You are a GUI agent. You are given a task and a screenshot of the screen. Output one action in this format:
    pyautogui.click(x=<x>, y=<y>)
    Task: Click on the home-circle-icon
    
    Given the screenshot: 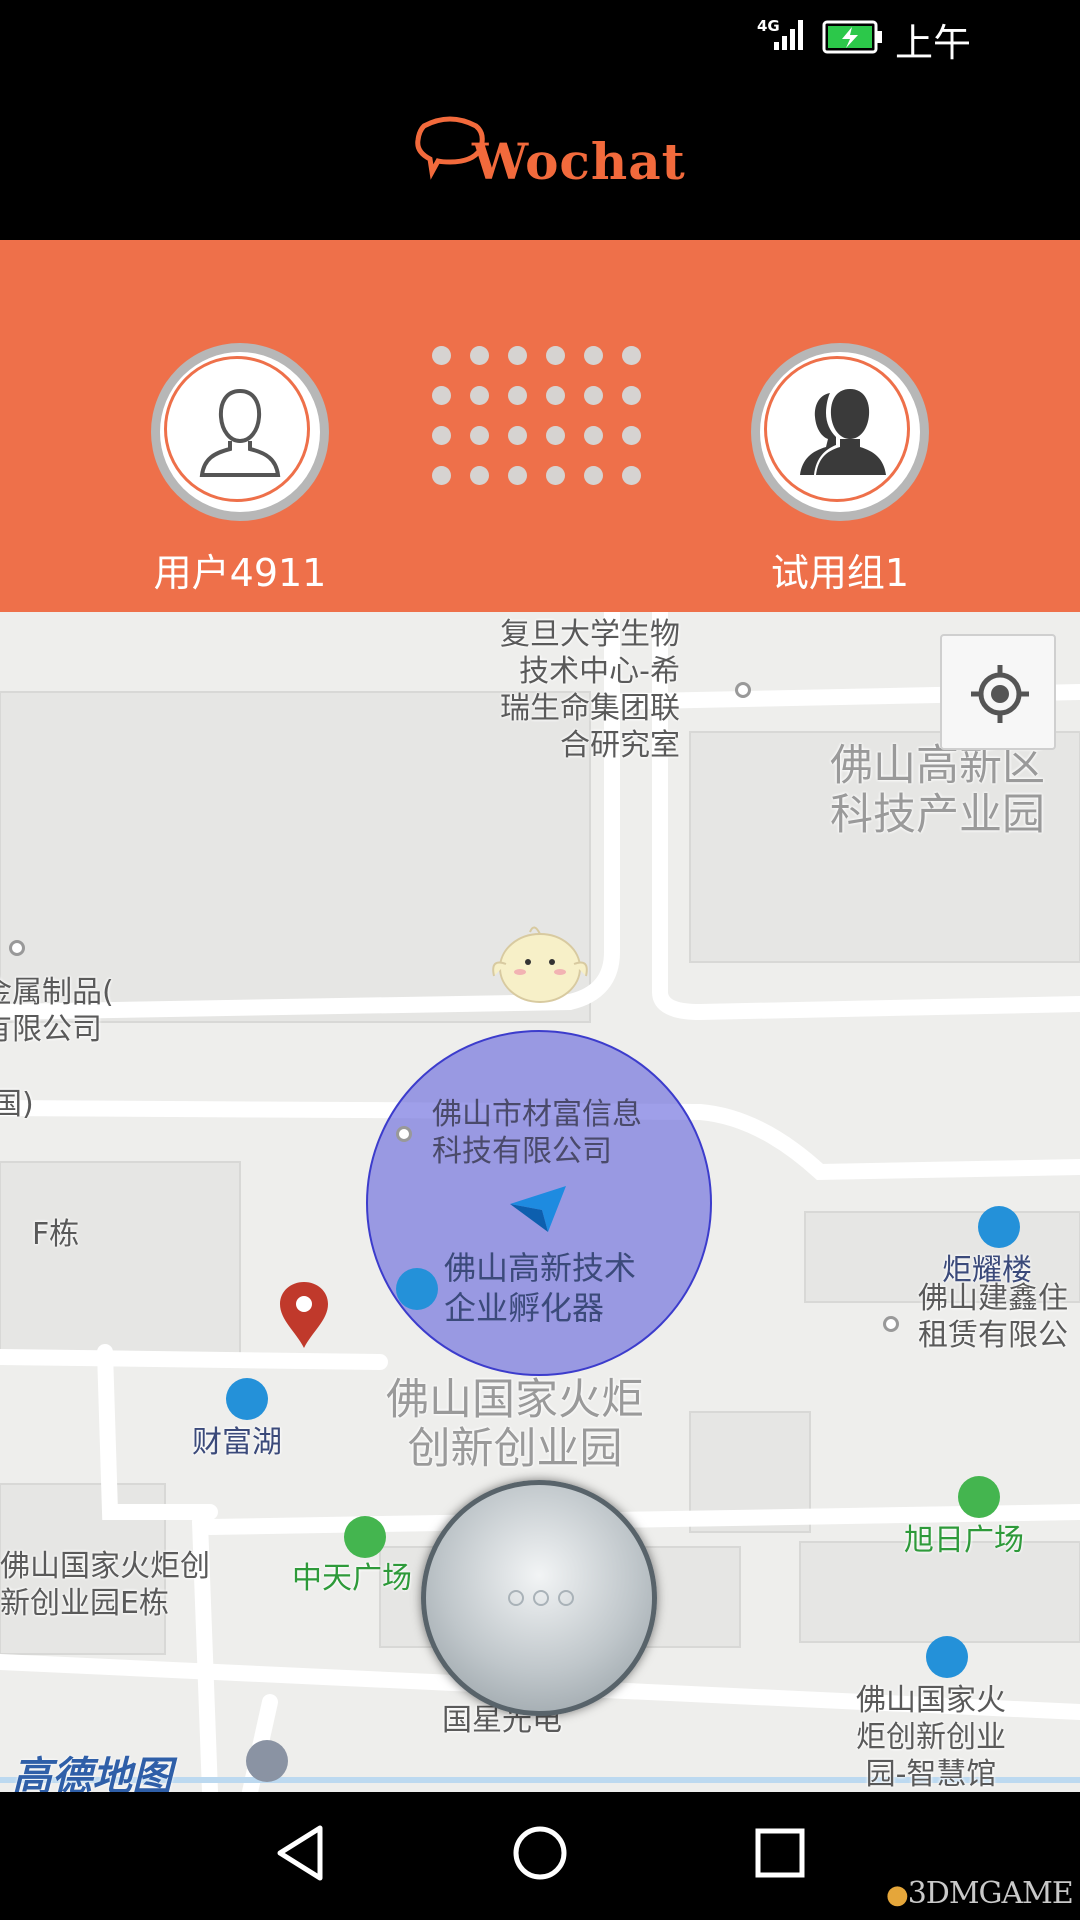 What is the action you would take?
    pyautogui.click(x=540, y=1853)
    